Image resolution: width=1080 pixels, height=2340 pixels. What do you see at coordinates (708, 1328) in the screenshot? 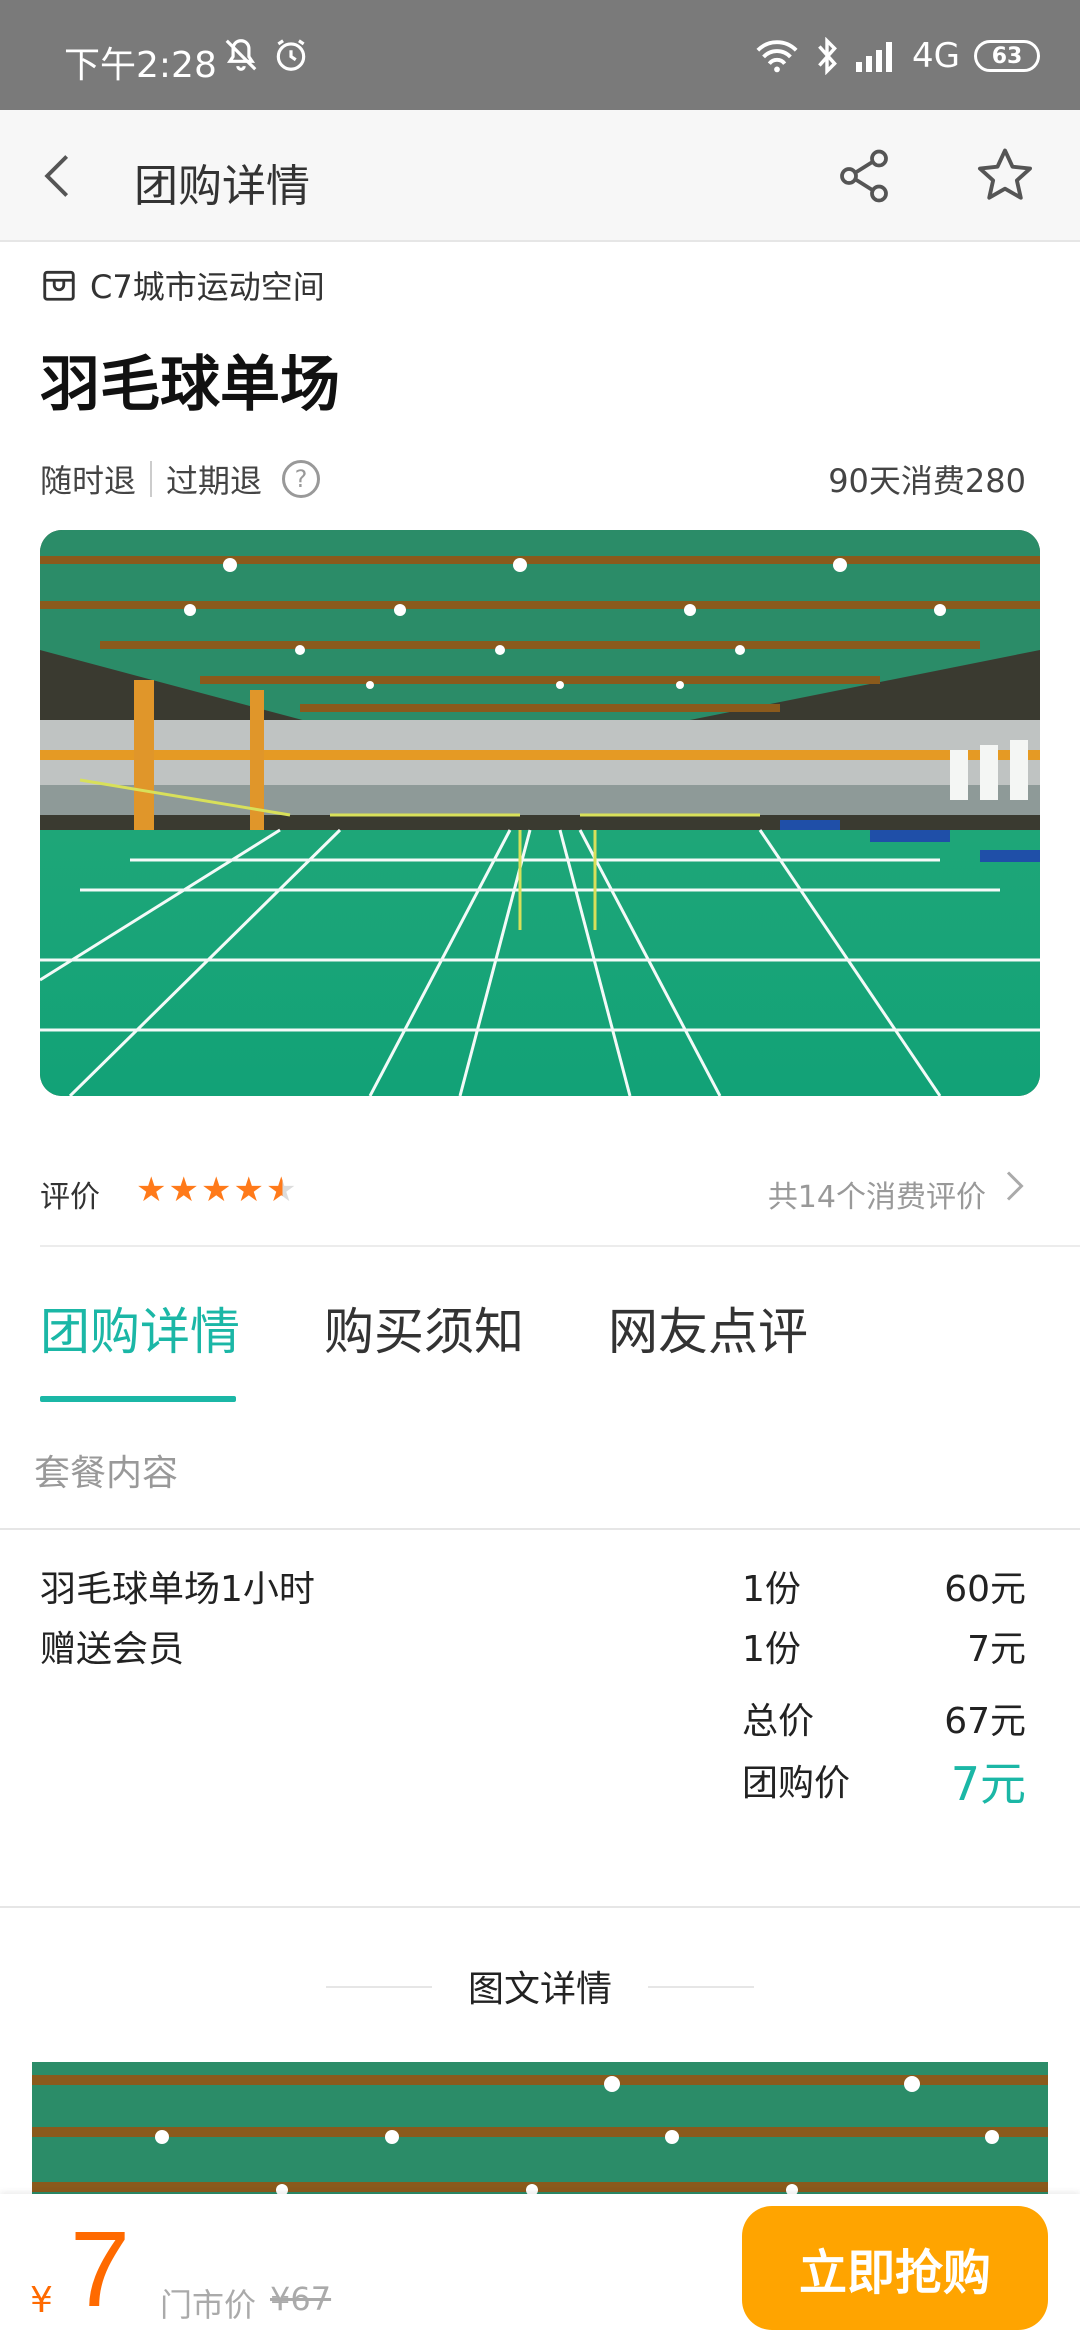
I see `tab-user-reviews: 网友点评` at bounding box center [708, 1328].